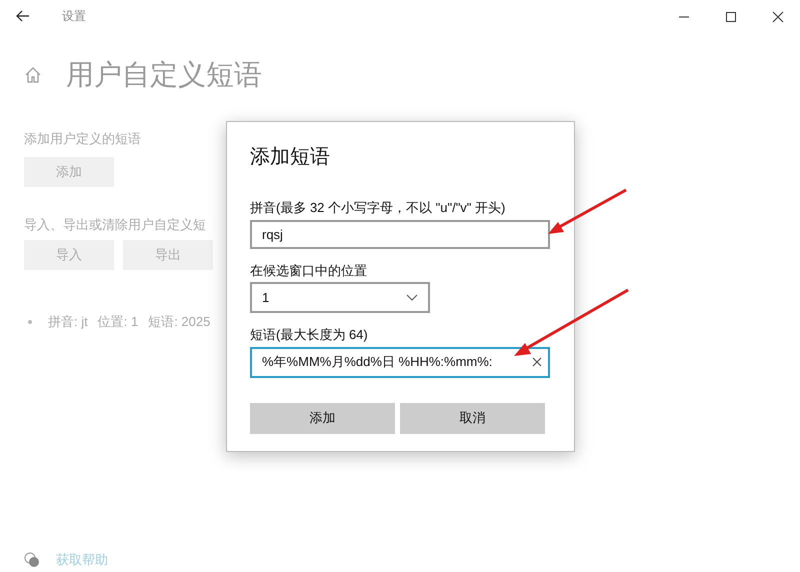 This screenshot has width=800, height=572. What do you see at coordinates (322, 418) in the screenshot?
I see `dialog-button: 添加` at bounding box center [322, 418].